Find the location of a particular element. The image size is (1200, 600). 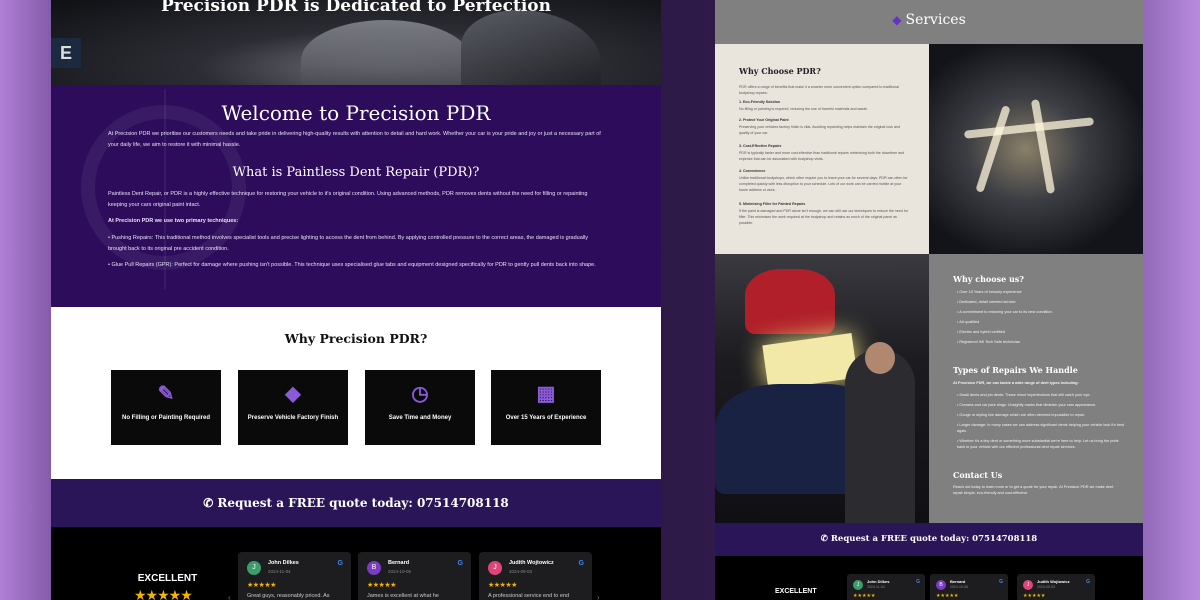

list-item: • AA qualified is located at coordinates (968, 322).